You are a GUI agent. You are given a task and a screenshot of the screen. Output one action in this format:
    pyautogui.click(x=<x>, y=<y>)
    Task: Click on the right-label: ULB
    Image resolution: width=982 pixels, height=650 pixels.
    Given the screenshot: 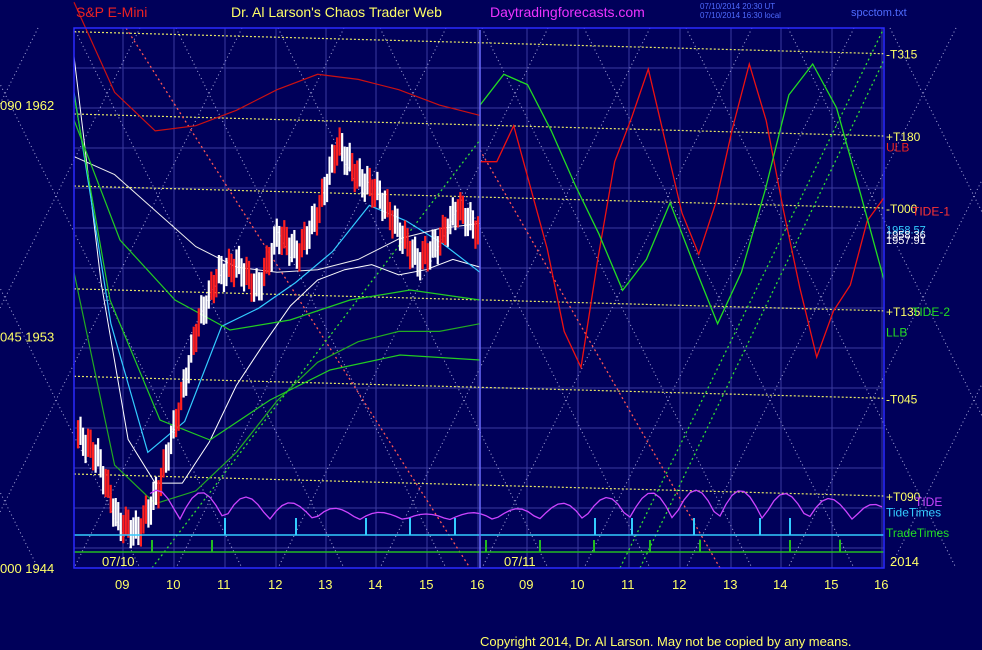 What is the action you would take?
    pyautogui.click(x=897, y=147)
    